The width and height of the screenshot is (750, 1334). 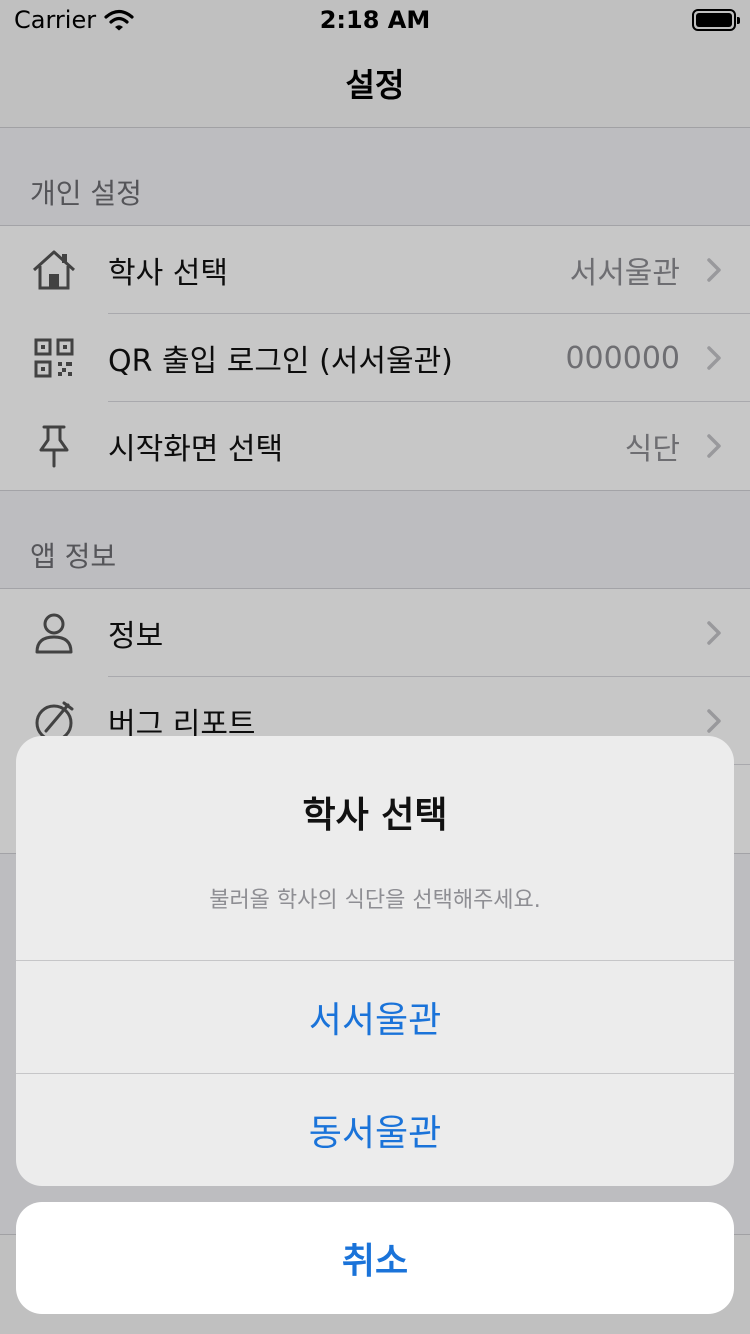 What do you see at coordinates (375, 1258) in the screenshot?
I see `cancel-button: 취소` at bounding box center [375, 1258].